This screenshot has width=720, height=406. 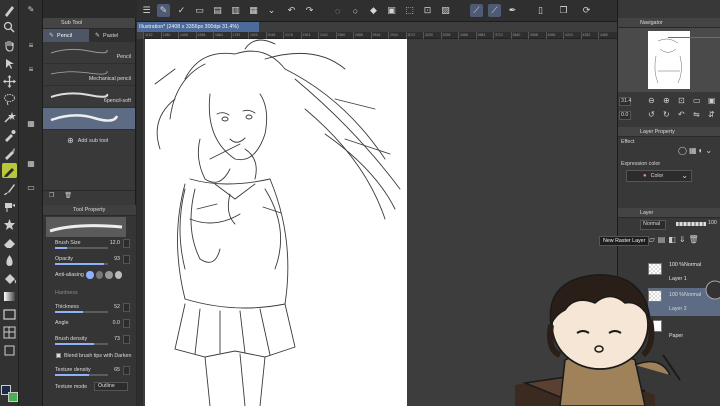 I want to click on tab-pencil: ✎ Pencil, so click(x=66, y=35).